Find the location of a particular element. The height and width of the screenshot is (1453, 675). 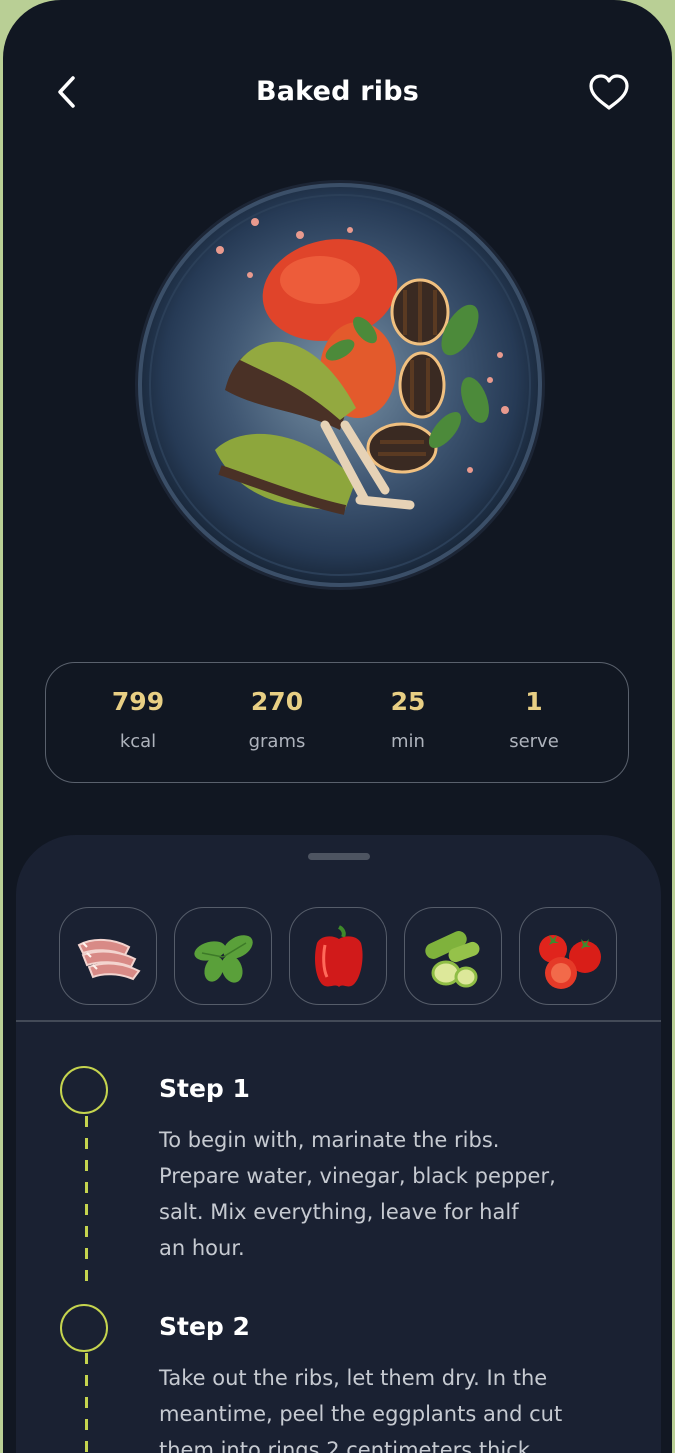

ingredient-red-pepper is located at coordinates (338, 956).